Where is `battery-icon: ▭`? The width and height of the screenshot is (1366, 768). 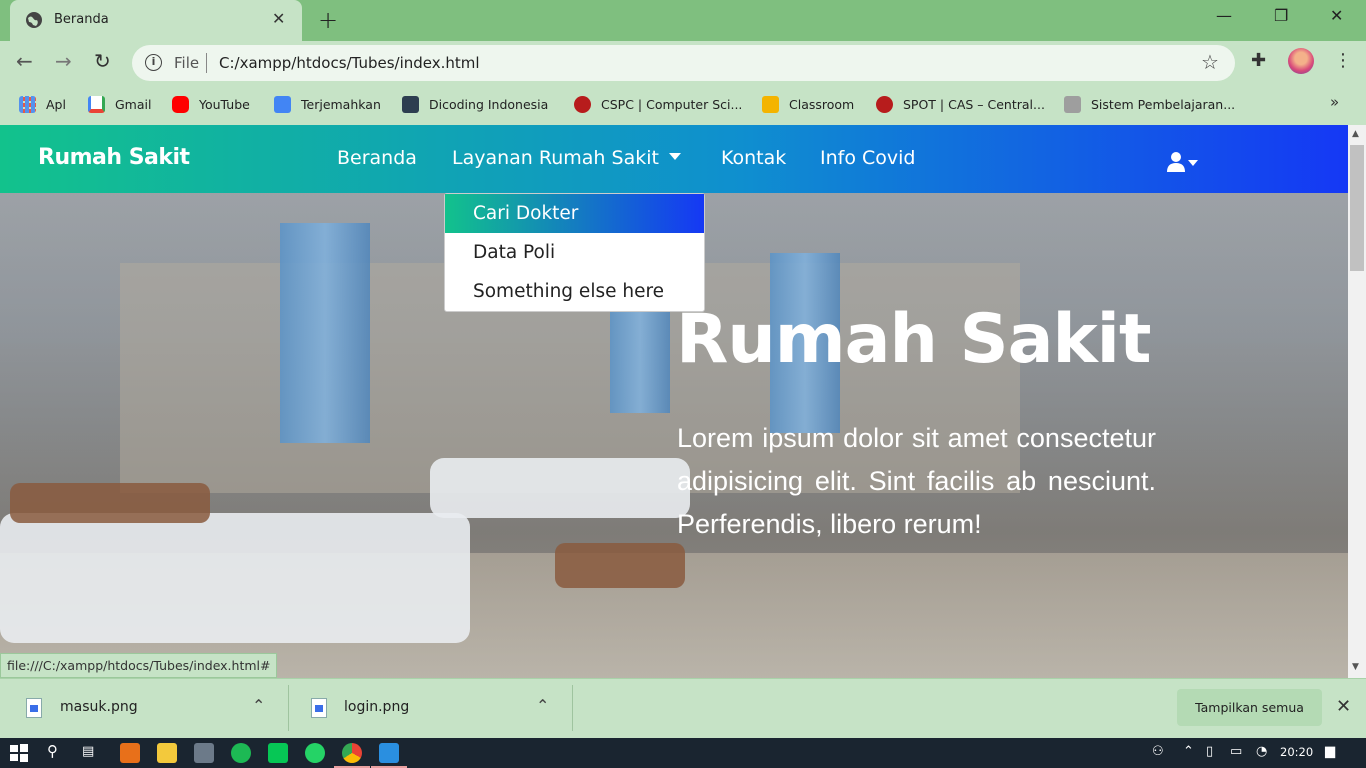
battery-icon: ▭ is located at coordinates (1236, 751).